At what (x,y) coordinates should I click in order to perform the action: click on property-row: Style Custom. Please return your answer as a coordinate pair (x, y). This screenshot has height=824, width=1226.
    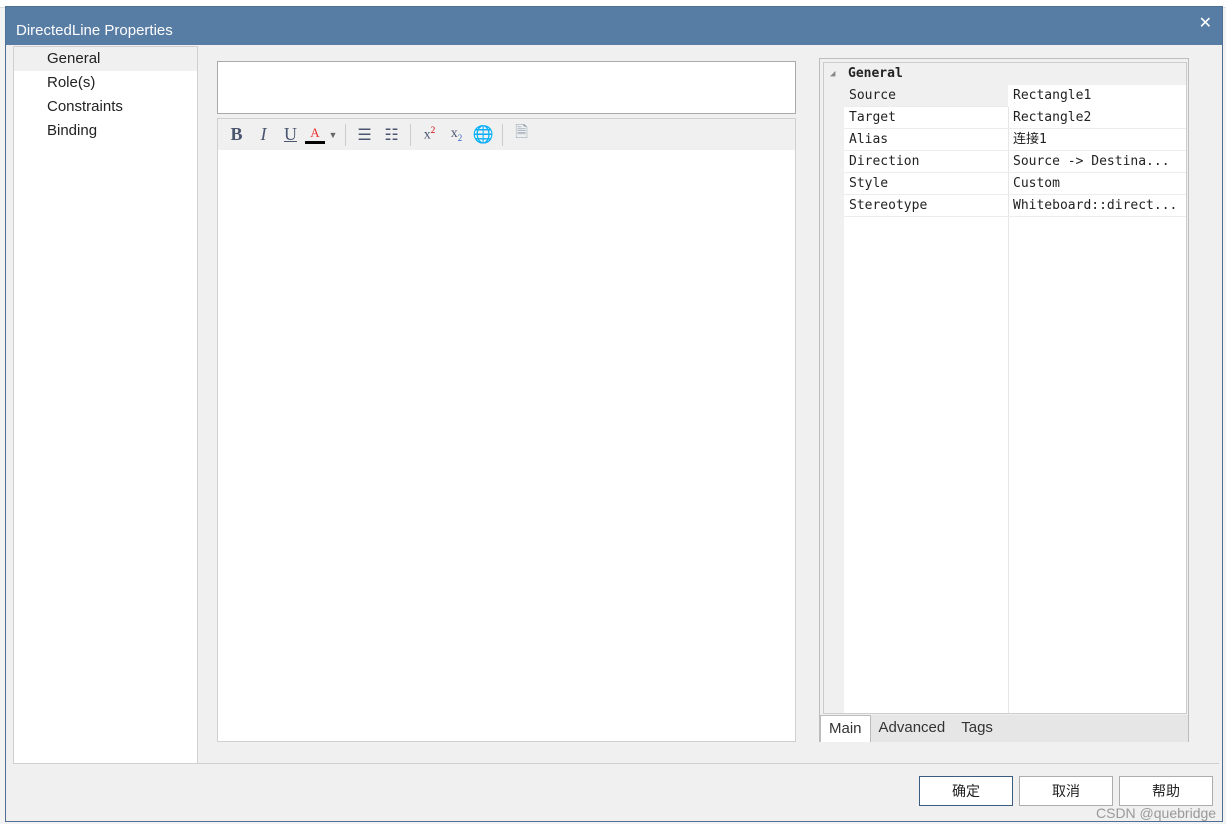
    Looking at the image, I should click on (1015, 184).